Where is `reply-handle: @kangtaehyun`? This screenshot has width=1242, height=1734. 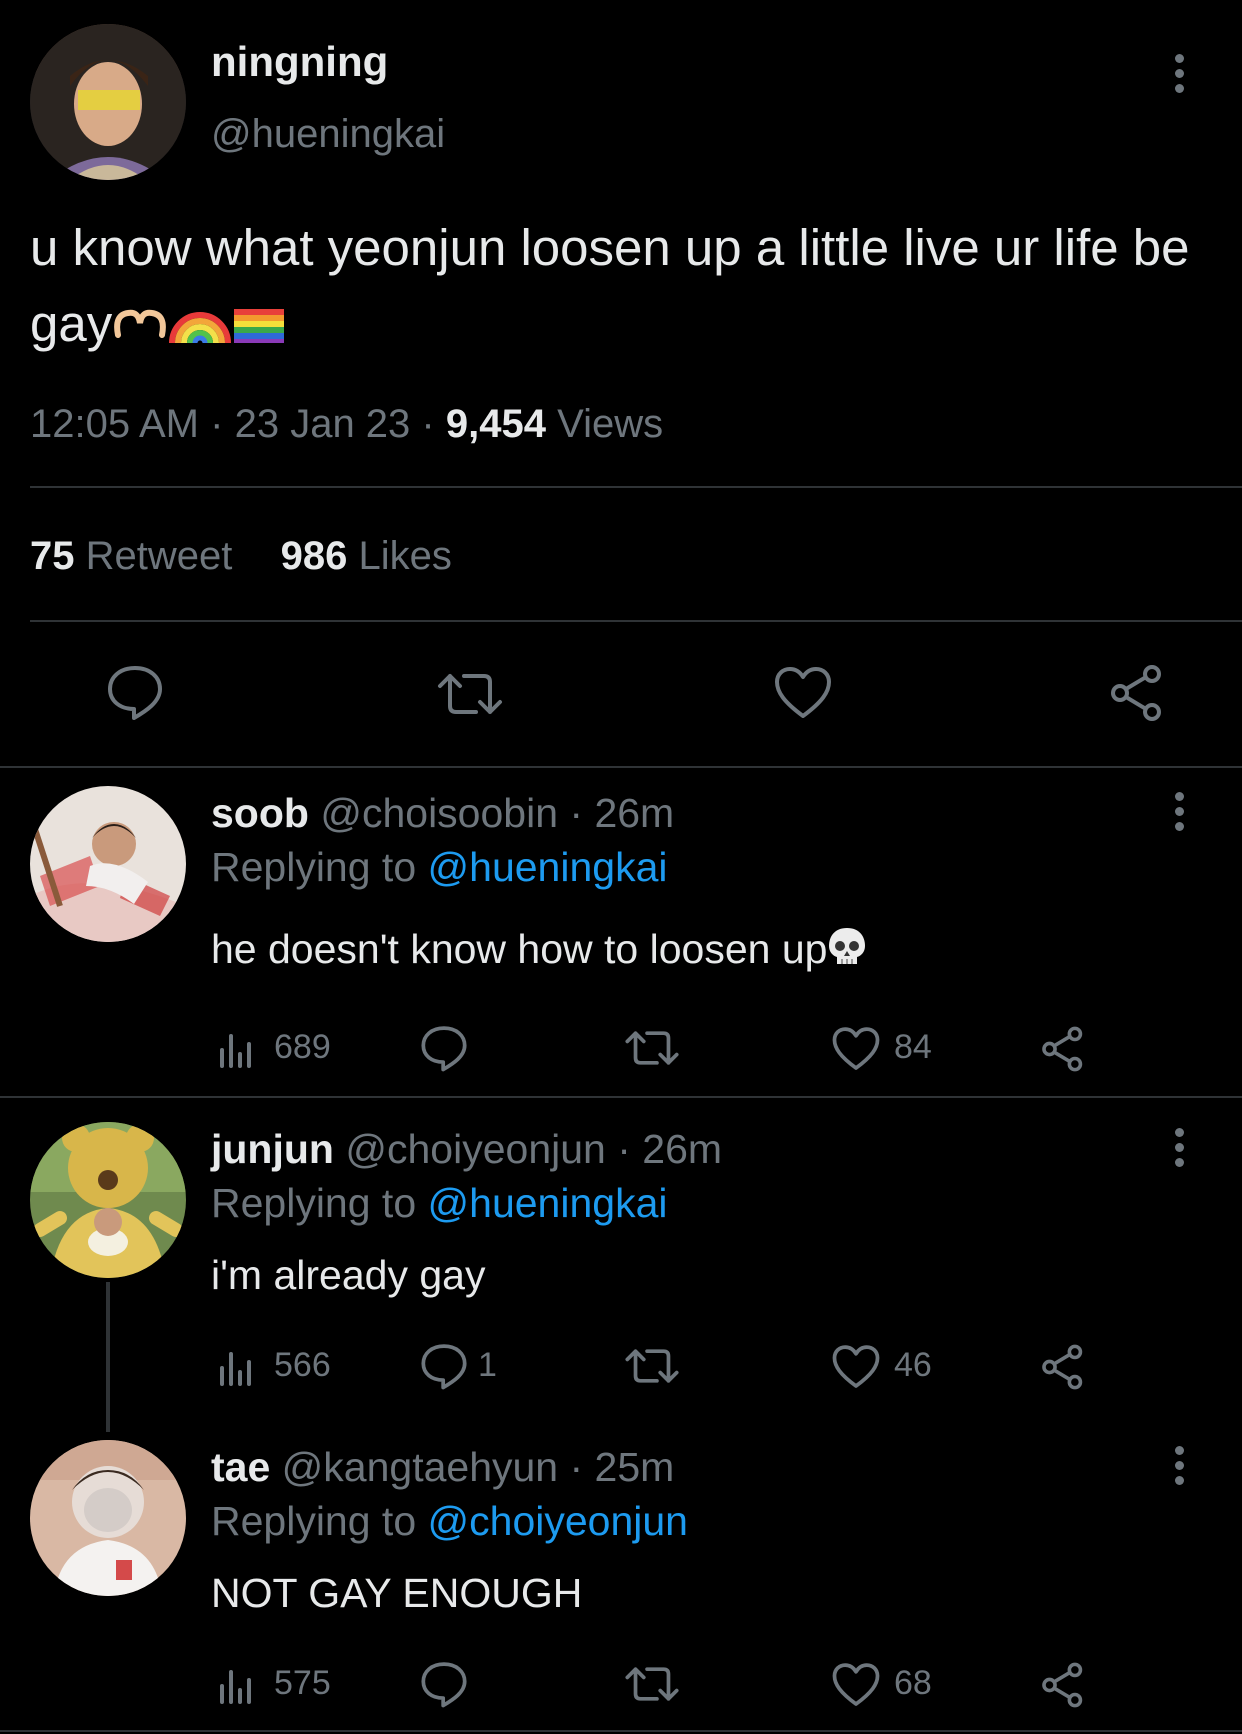
reply-handle: @kangtaehyun is located at coordinates (420, 1467).